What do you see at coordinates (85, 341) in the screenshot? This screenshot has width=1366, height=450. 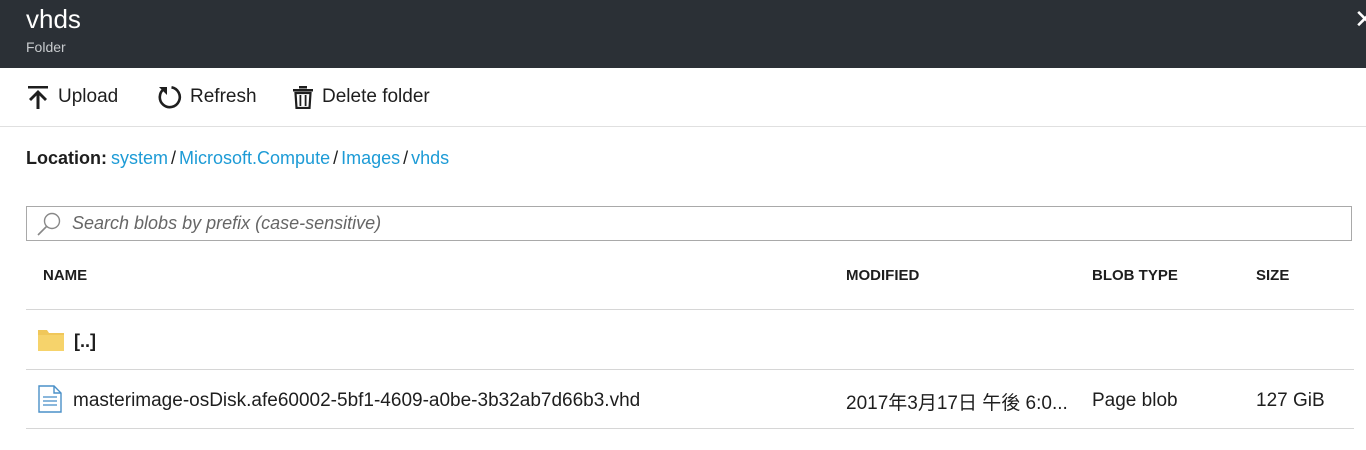 I see `row-name: [..]` at bounding box center [85, 341].